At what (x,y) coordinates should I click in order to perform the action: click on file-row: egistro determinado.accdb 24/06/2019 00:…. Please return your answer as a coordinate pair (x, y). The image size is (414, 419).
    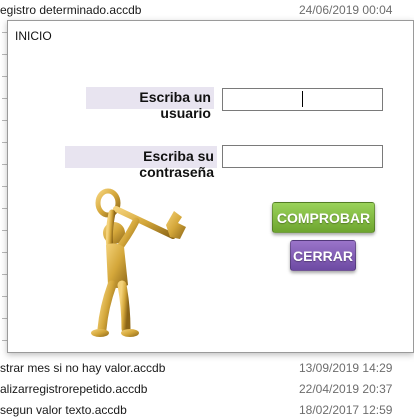
    Looking at the image, I should click on (207, 10).